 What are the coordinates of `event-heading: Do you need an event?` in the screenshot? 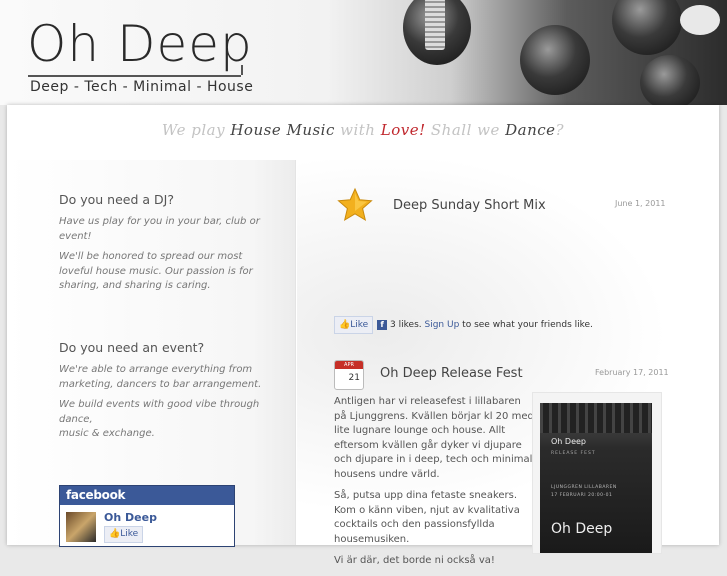 It's located at (132, 347).